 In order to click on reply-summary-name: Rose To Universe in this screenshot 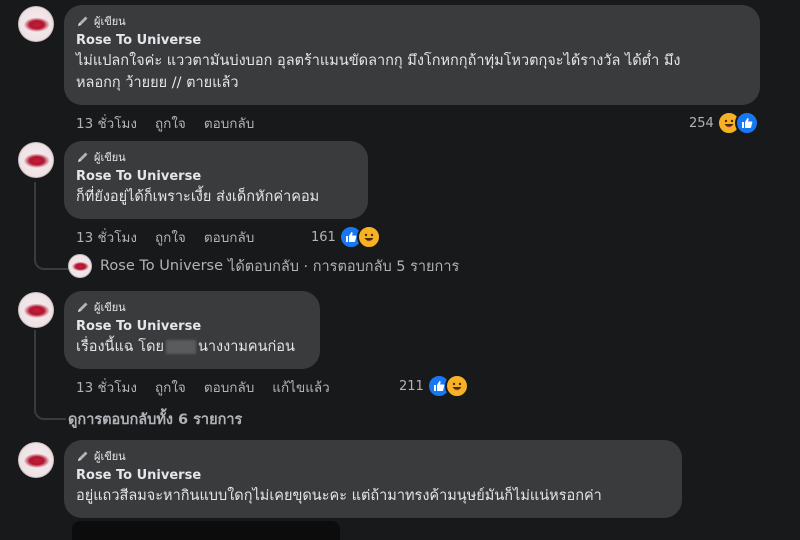, I will do `click(162, 266)`.